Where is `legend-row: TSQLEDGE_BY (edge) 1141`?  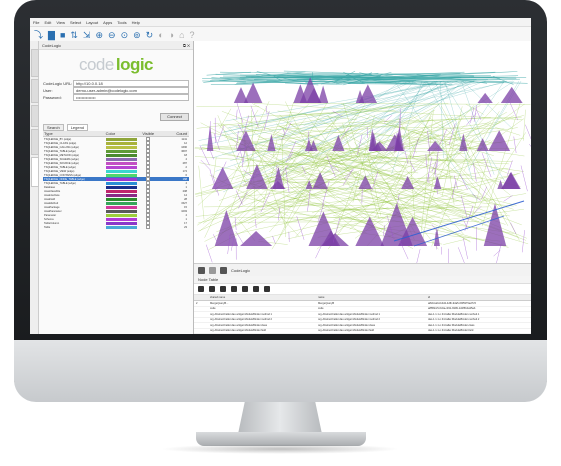
legend-row: TSQLEDGE_BY (edge) 1141 is located at coordinates (116, 139).